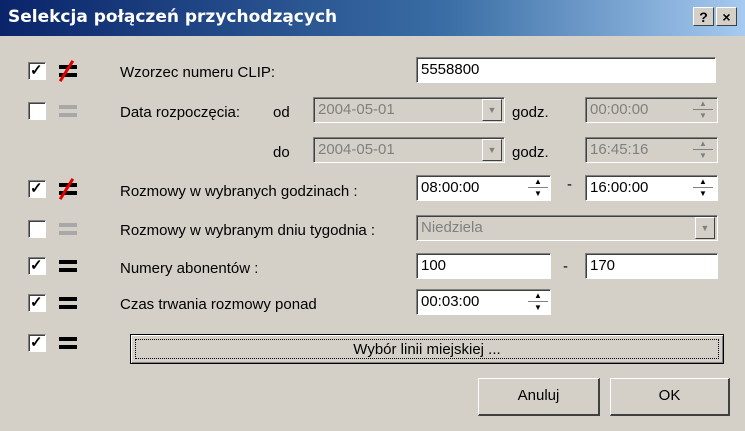 This screenshot has width=745, height=431. I want to click on time-from-label: godz., so click(530, 112).